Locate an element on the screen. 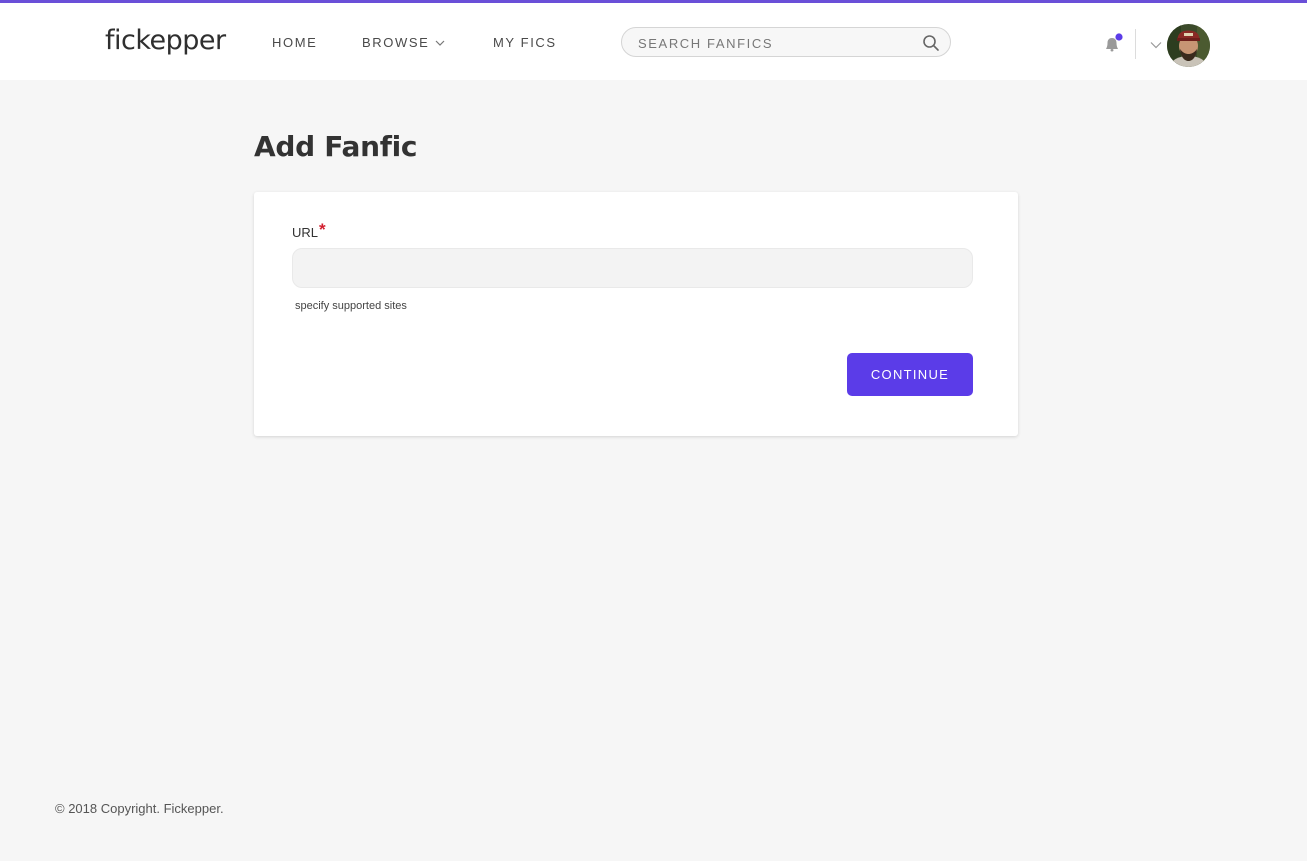 Image resolution: width=1307 pixels, height=861 pixels. nav-my-fics: MY FICS is located at coordinates (525, 42).